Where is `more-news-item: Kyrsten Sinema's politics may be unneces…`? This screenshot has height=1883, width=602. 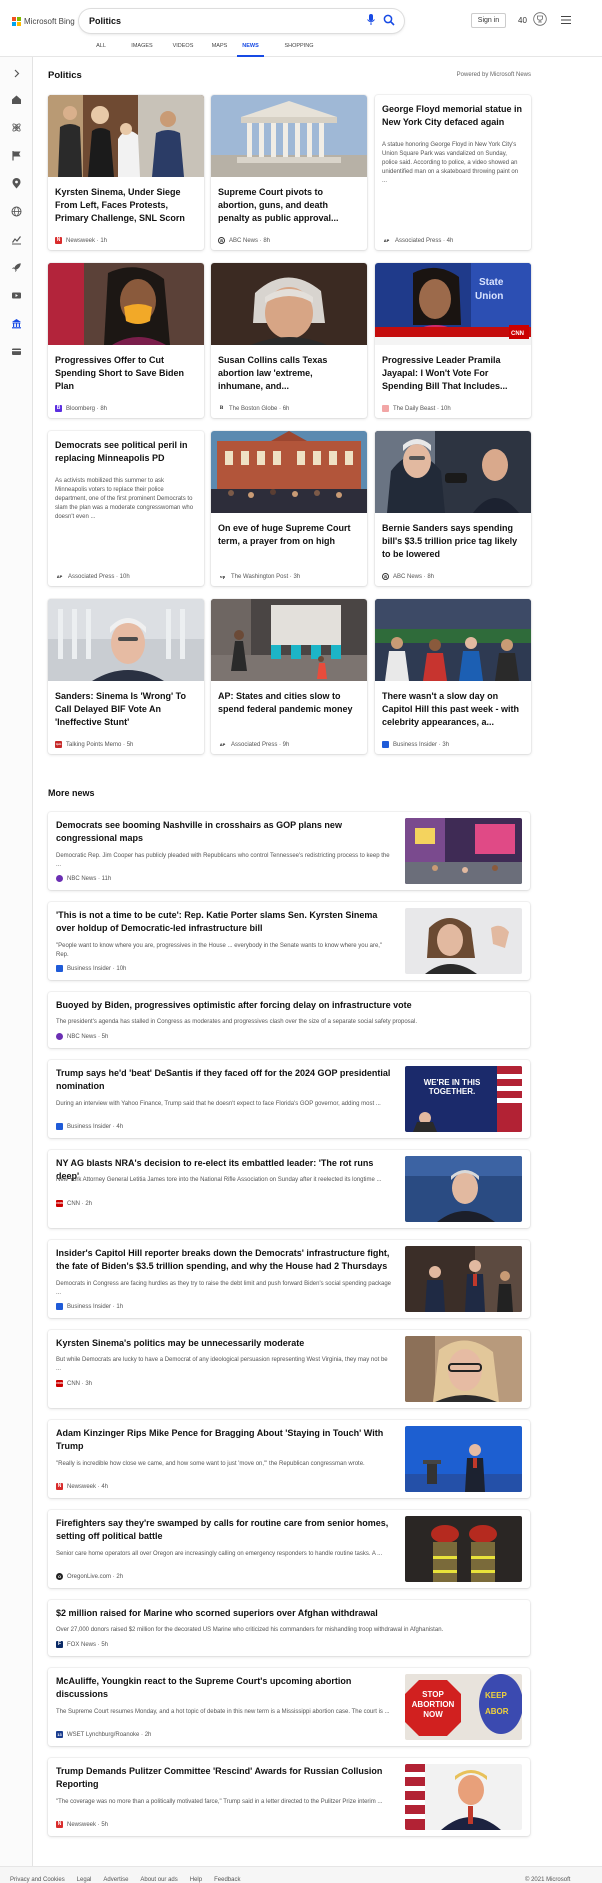
more-news-item: Kyrsten Sinema's politics may be unneces… is located at coordinates (289, 1369).